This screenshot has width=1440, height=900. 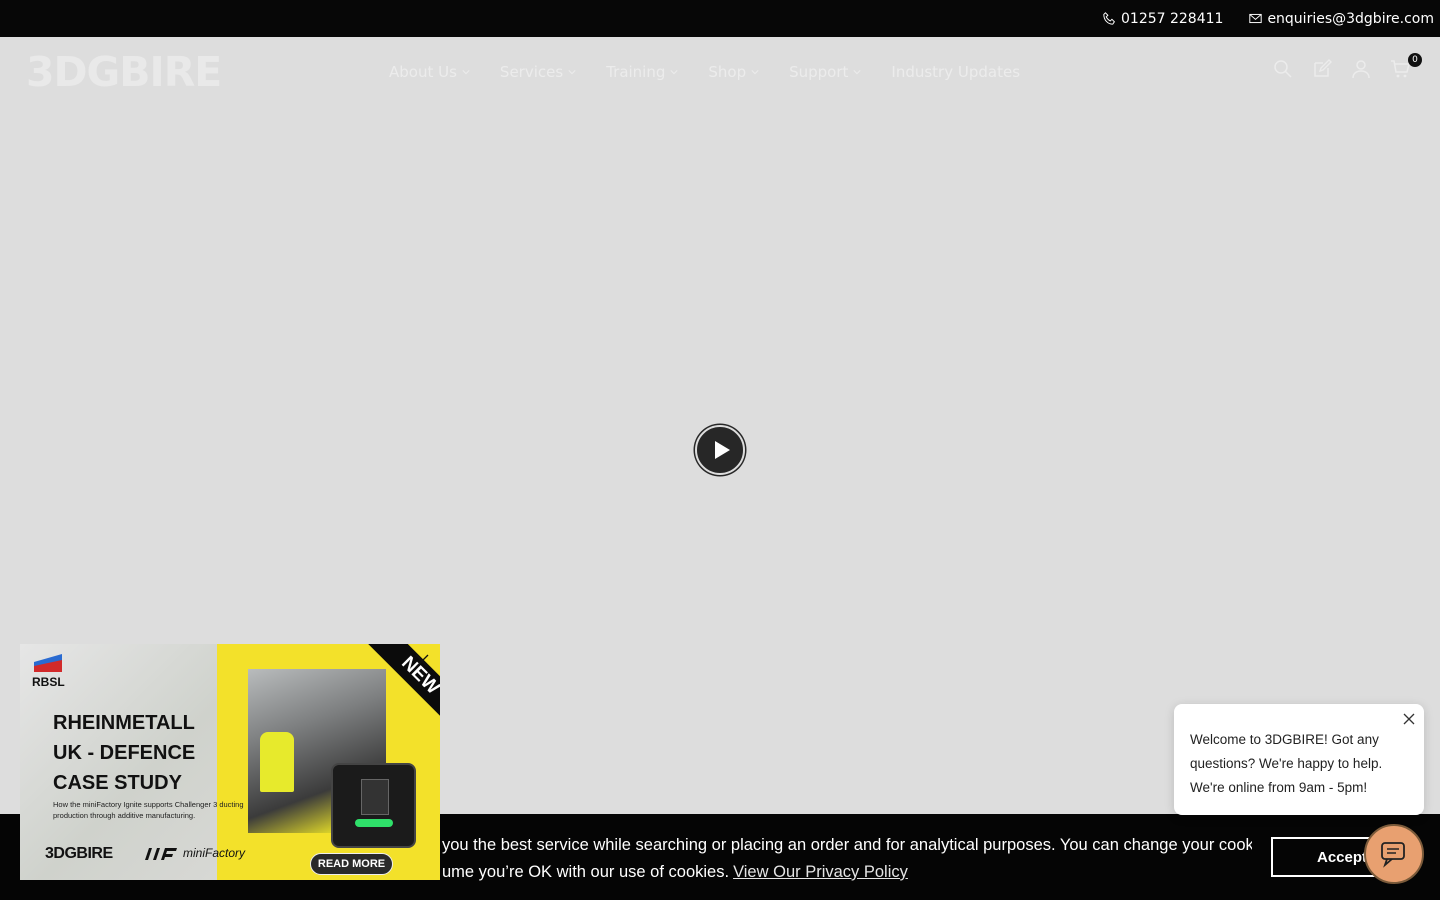 I want to click on account-button, so click(x=1361, y=70).